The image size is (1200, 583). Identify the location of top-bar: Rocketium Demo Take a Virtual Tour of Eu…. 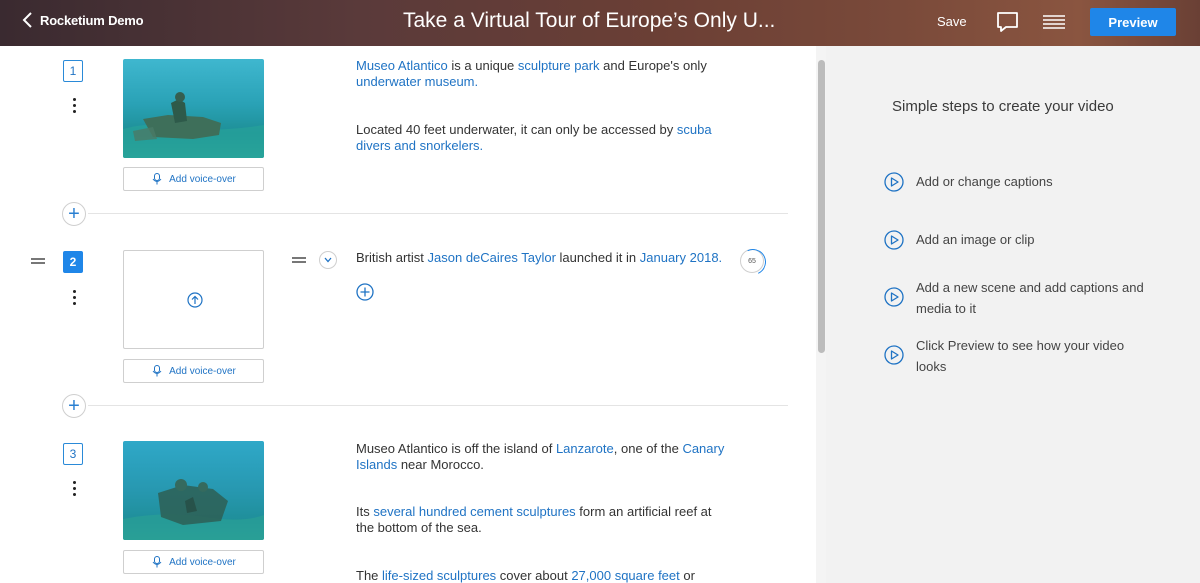
(600, 23).